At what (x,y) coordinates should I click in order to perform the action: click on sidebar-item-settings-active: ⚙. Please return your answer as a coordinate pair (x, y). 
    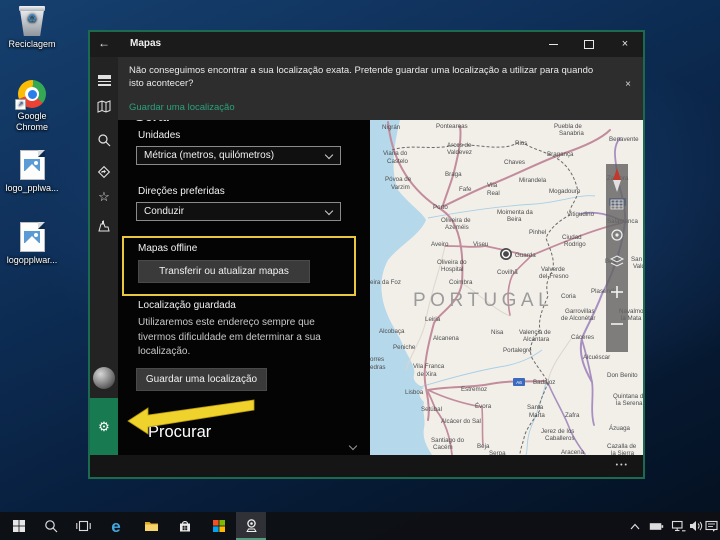
    Looking at the image, I should click on (104, 426).